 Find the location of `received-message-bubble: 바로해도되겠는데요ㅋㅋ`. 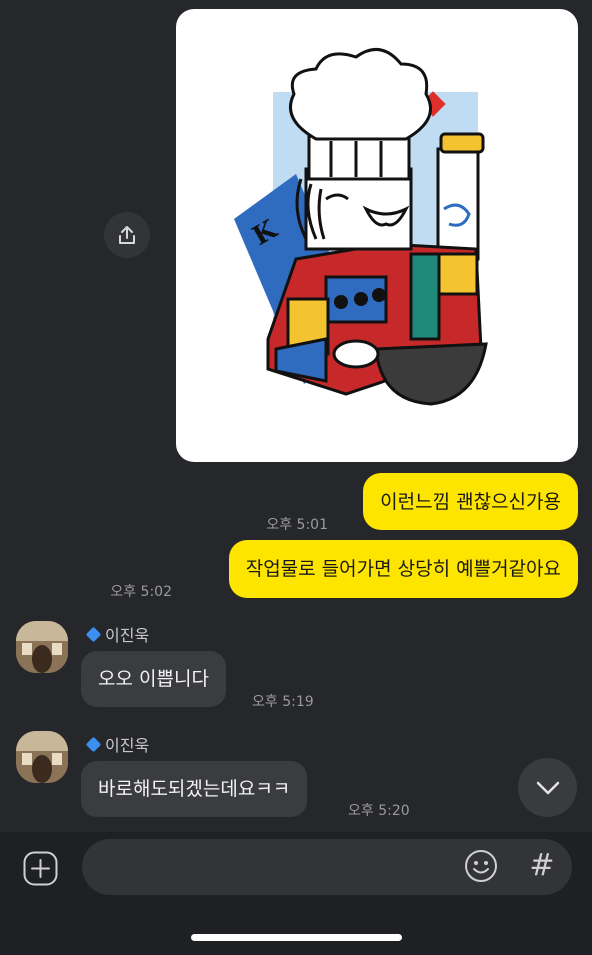

received-message-bubble: 바로해도되겠는데요ㅋㅋ is located at coordinates (194, 789).